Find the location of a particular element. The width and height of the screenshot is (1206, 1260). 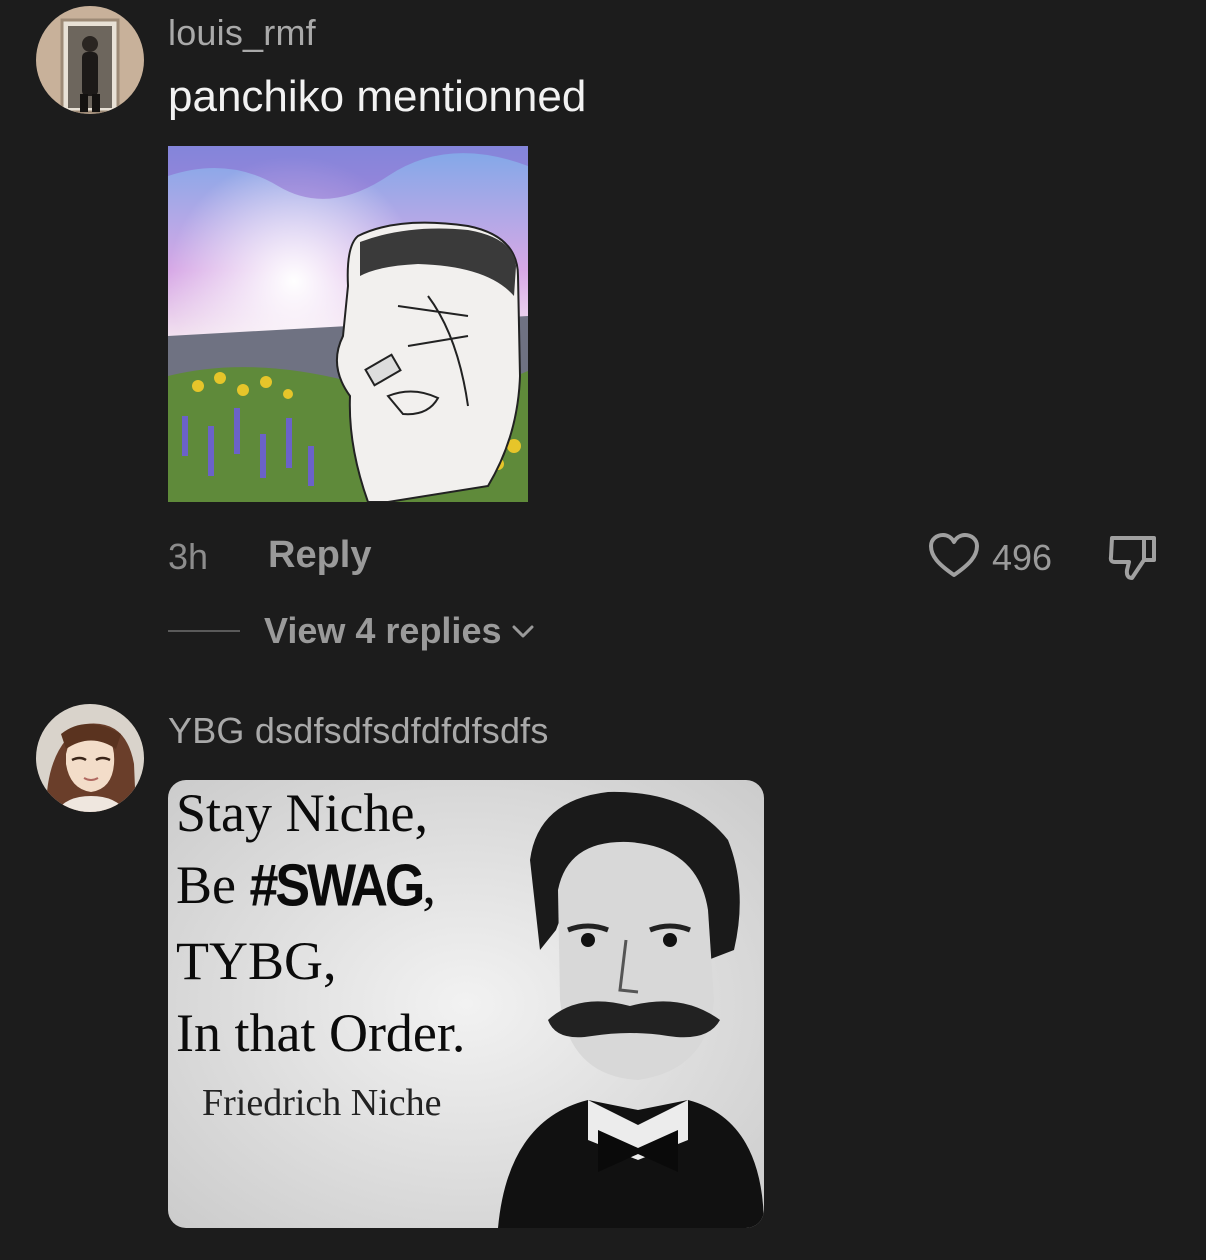

dislike-button is located at coordinates (1133, 559).